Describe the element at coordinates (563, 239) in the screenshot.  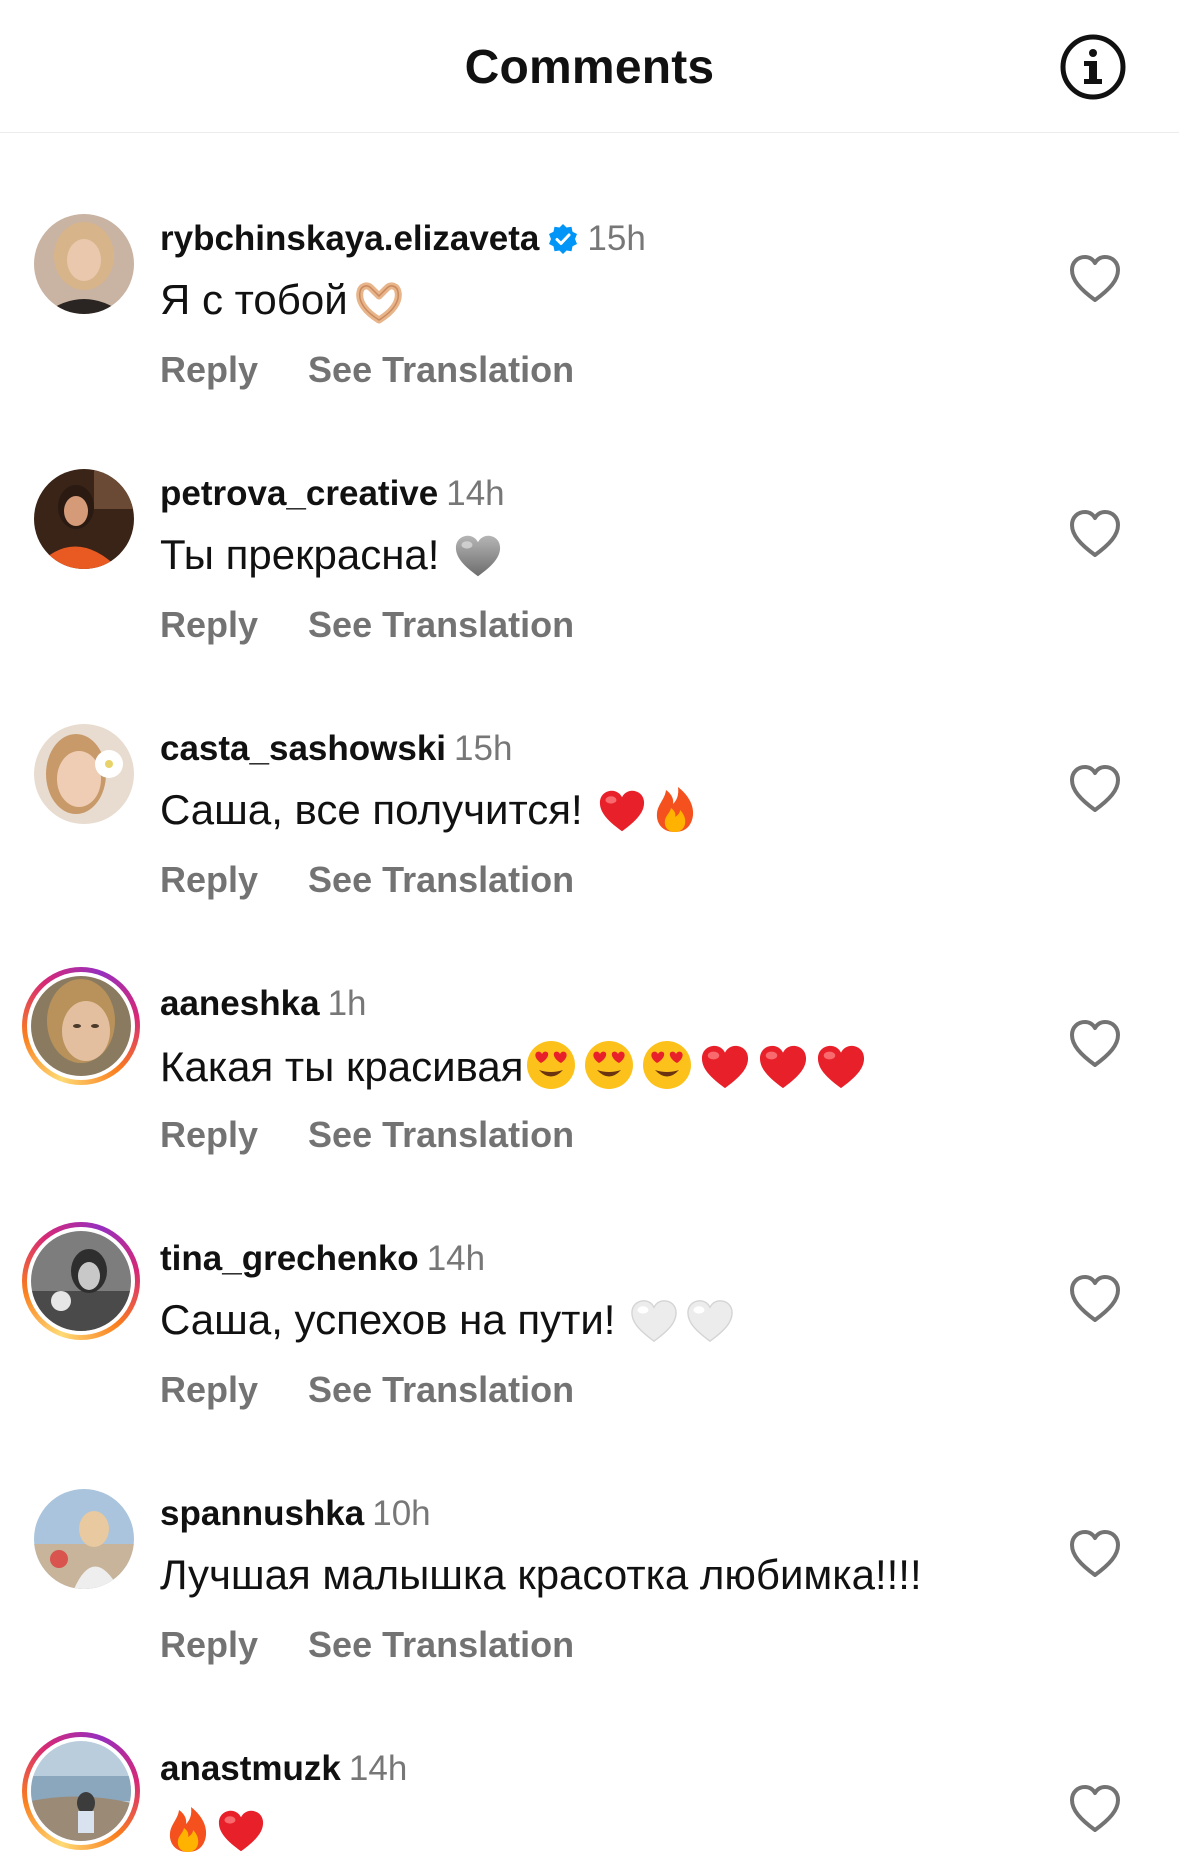
I see `verified-badge-icon` at that location.